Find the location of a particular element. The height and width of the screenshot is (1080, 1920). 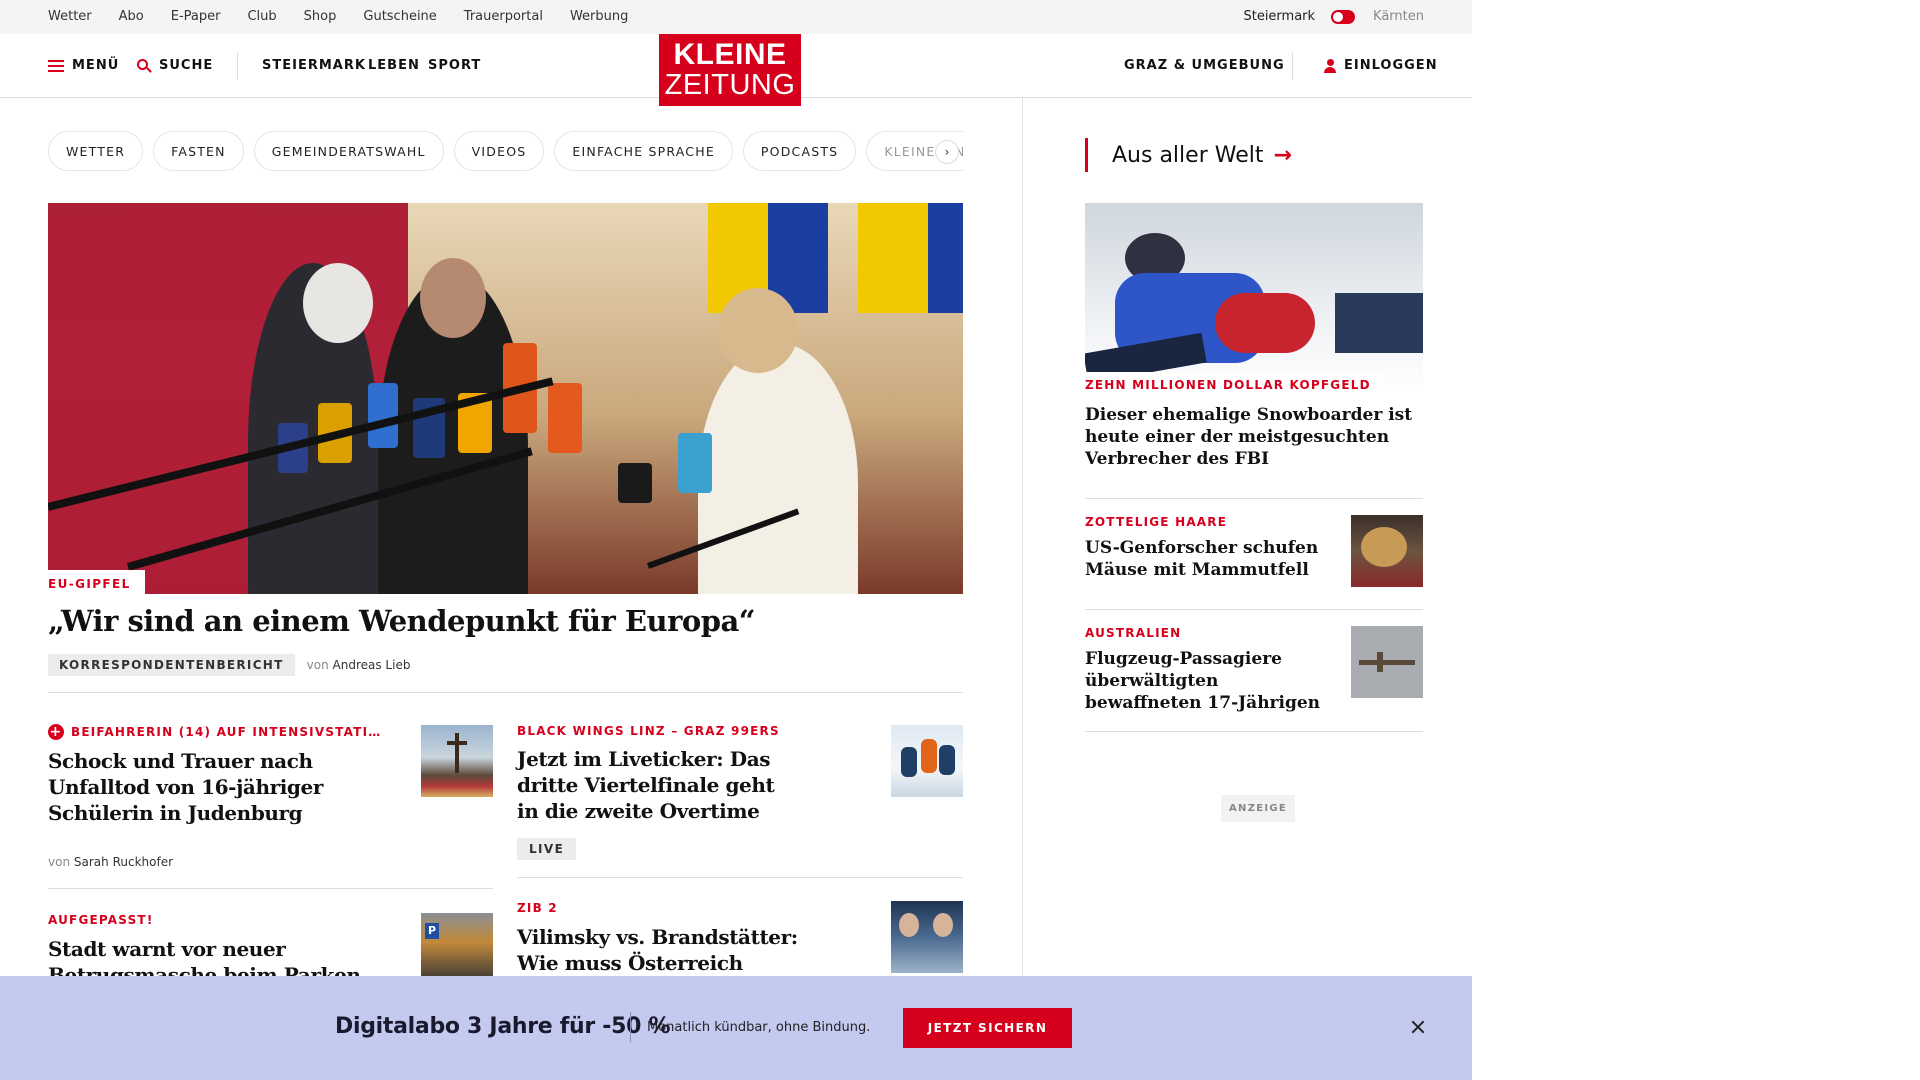

util-link-shop: Shop is located at coordinates (320, 16).